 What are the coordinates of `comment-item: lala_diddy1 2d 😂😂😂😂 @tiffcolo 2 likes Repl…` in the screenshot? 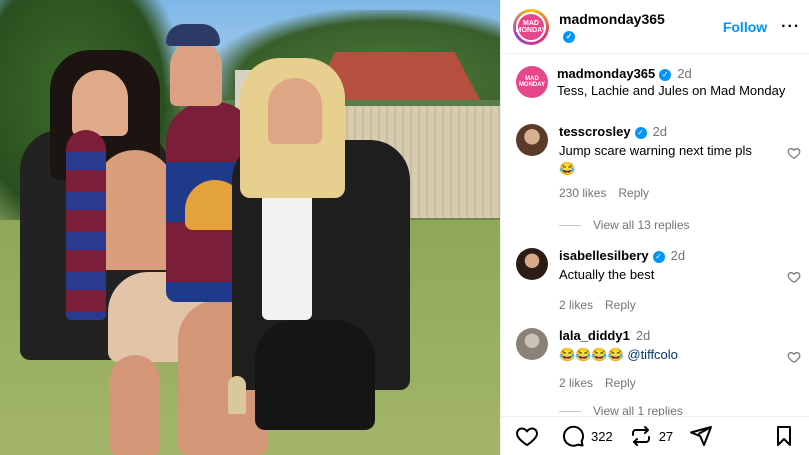 It's located at (658, 359).